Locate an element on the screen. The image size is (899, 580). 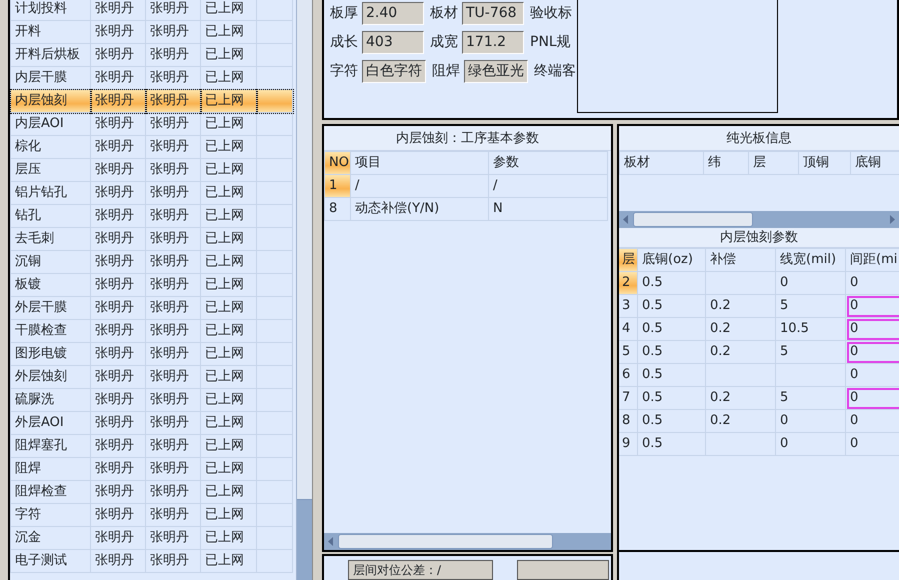
column-header: NO is located at coordinates (337, 163).